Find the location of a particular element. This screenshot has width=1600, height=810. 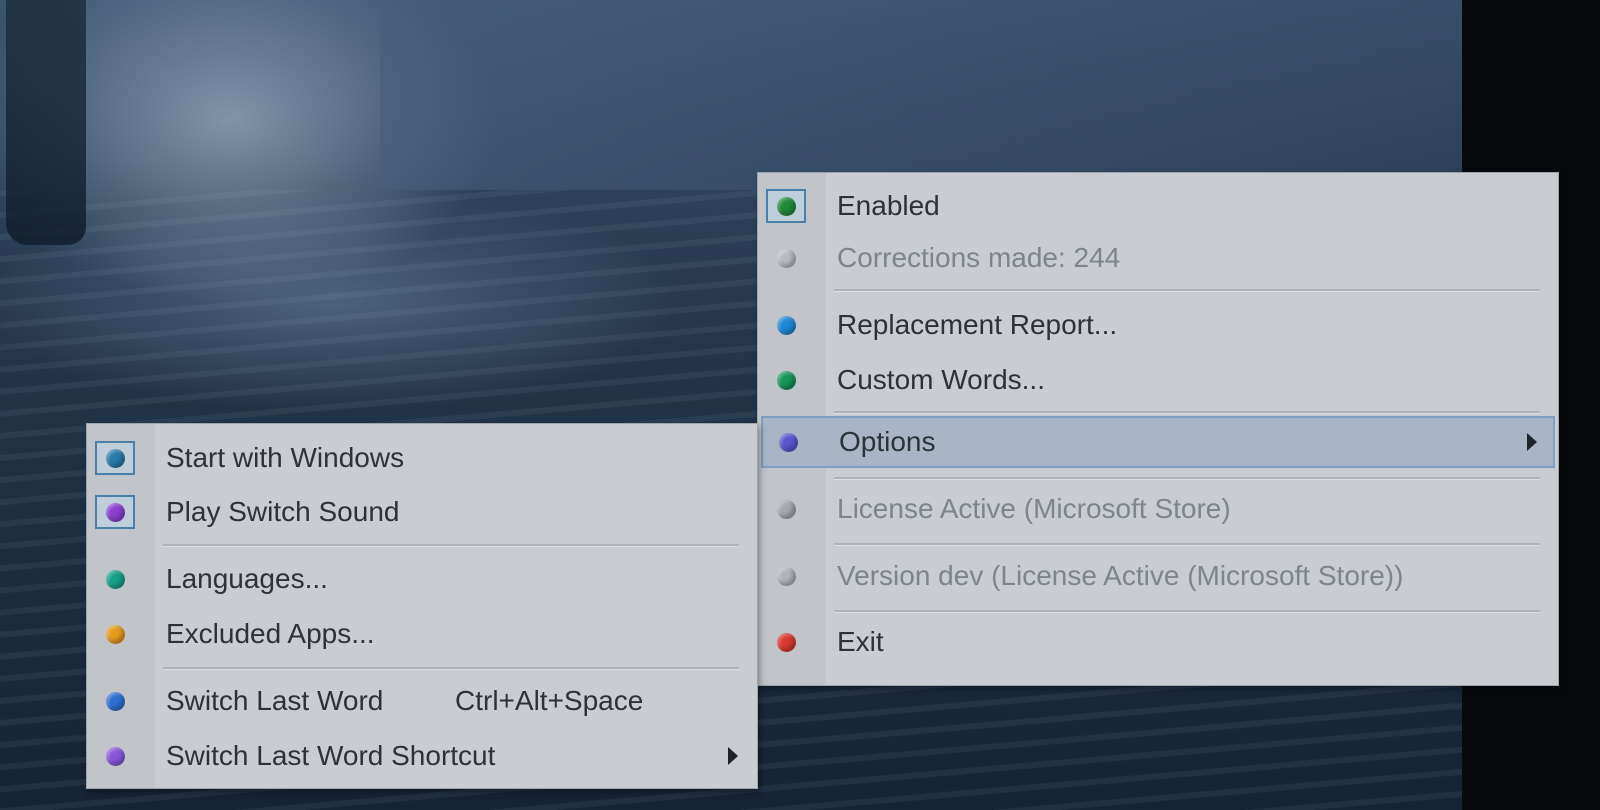

red-dot-icon is located at coordinates (786, 642).